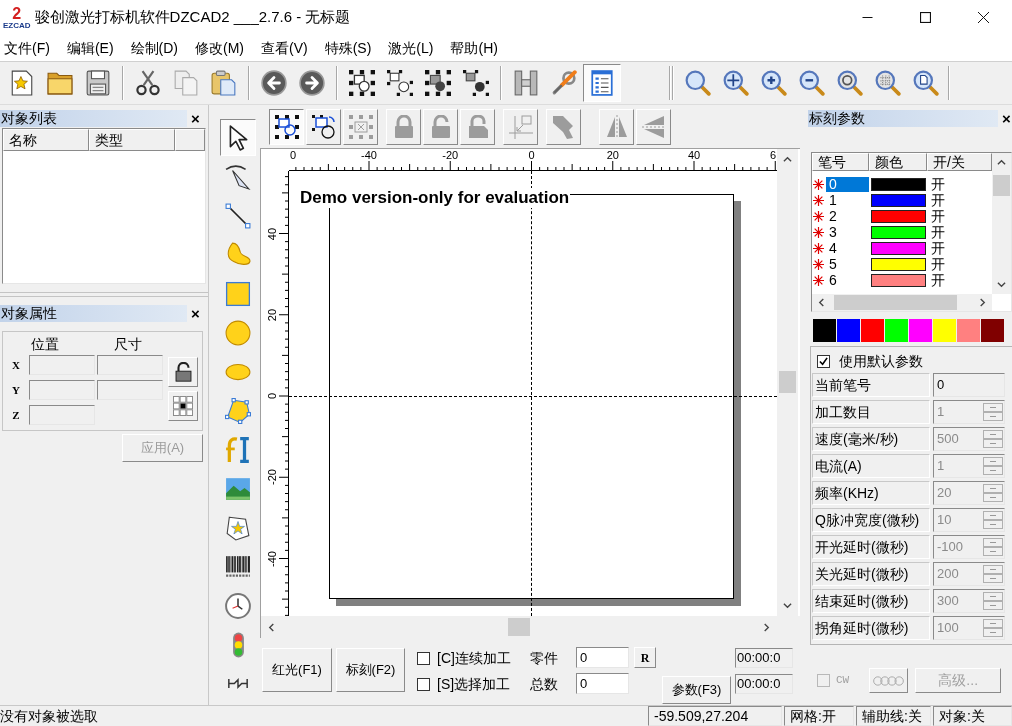 This screenshot has width=1012, height=726. I want to click on param-label: 电流(A), so click(871, 466).